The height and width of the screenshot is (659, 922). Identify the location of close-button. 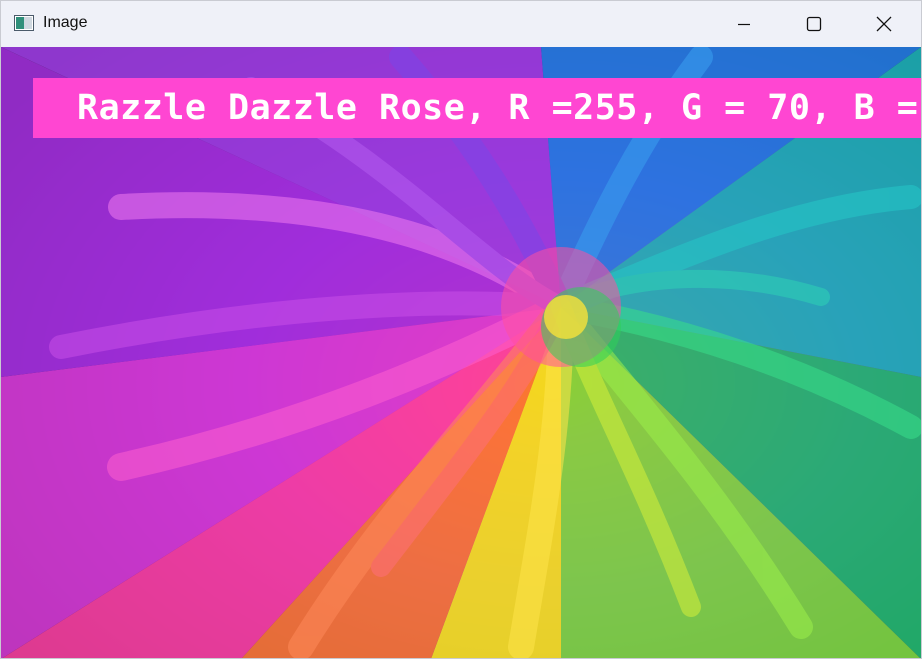
(884, 24).